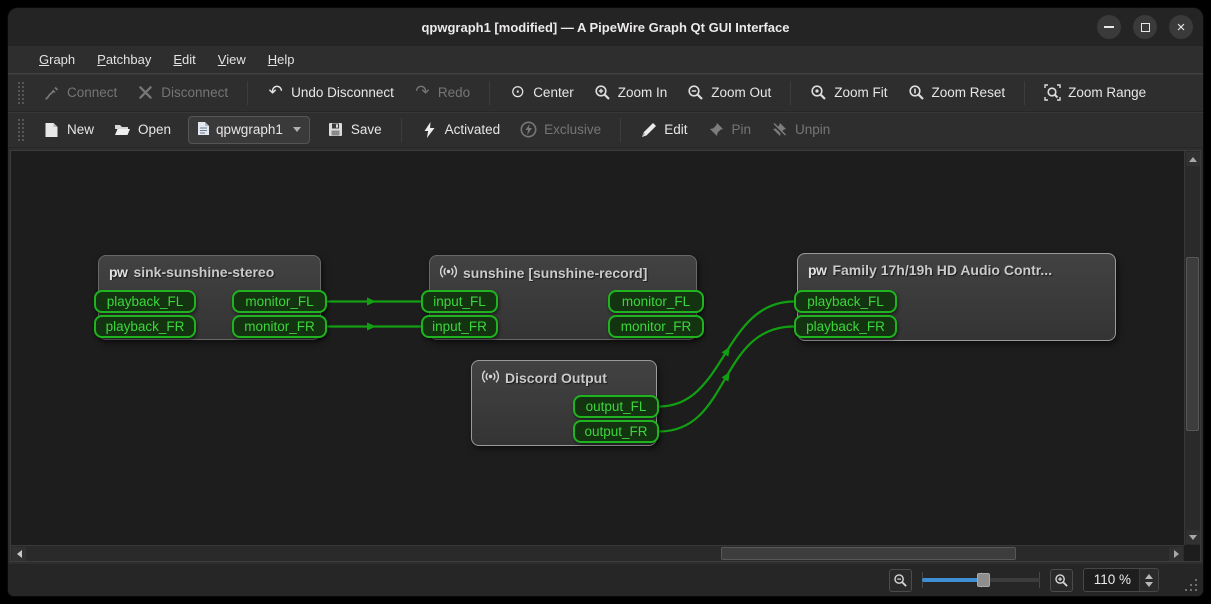 The image size is (1211, 604). Describe the element at coordinates (1192, 344) in the screenshot. I see `vertical-scroll-thumb` at that location.